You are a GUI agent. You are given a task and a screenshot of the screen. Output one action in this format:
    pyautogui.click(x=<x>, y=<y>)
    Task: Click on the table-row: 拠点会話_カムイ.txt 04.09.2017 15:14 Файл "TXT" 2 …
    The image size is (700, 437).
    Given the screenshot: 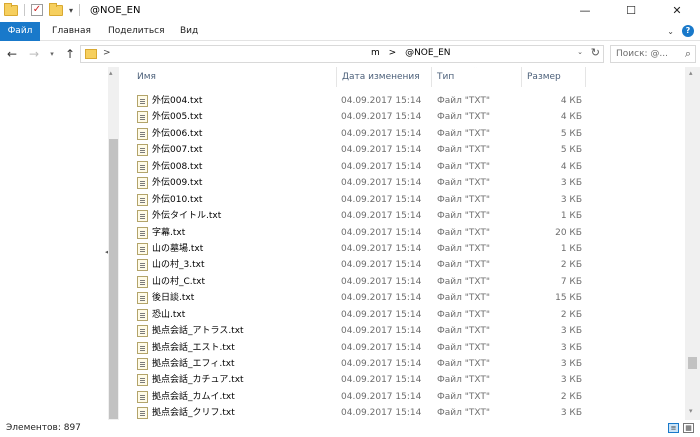 What is the action you would take?
    pyautogui.click(x=403, y=397)
    